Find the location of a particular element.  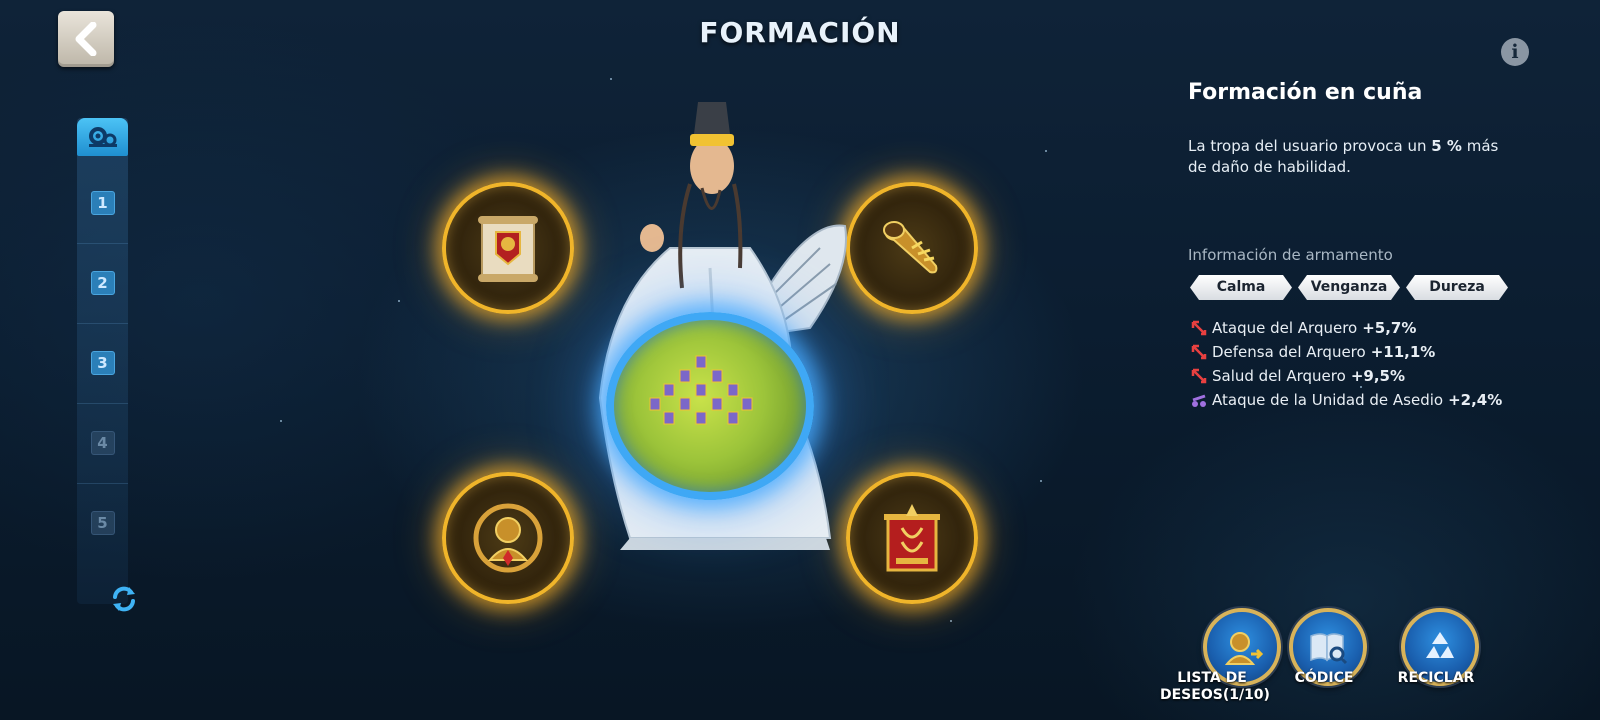

equipment-slot-bottom-right is located at coordinates (912, 538).